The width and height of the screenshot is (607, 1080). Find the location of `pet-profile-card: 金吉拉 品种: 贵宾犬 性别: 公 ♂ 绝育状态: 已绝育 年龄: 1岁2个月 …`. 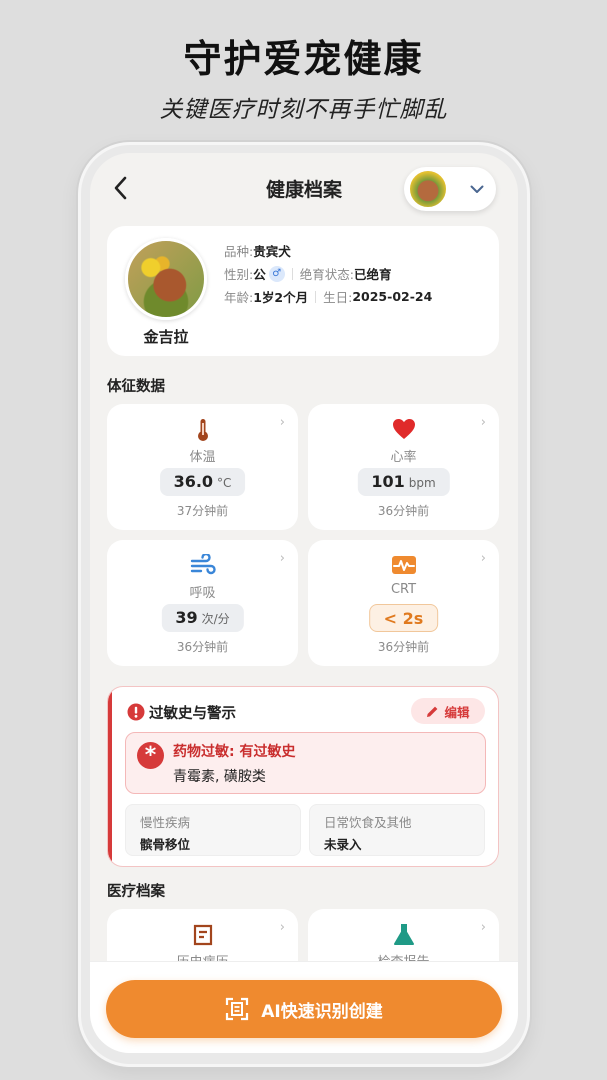

pet-profile-card: 金吉拉 品种: 贵宾犬 性别: 公 ♂ 绝育状态: 已绝育 年龄: 1岁2个月 … is located at coordinates (303, 291).